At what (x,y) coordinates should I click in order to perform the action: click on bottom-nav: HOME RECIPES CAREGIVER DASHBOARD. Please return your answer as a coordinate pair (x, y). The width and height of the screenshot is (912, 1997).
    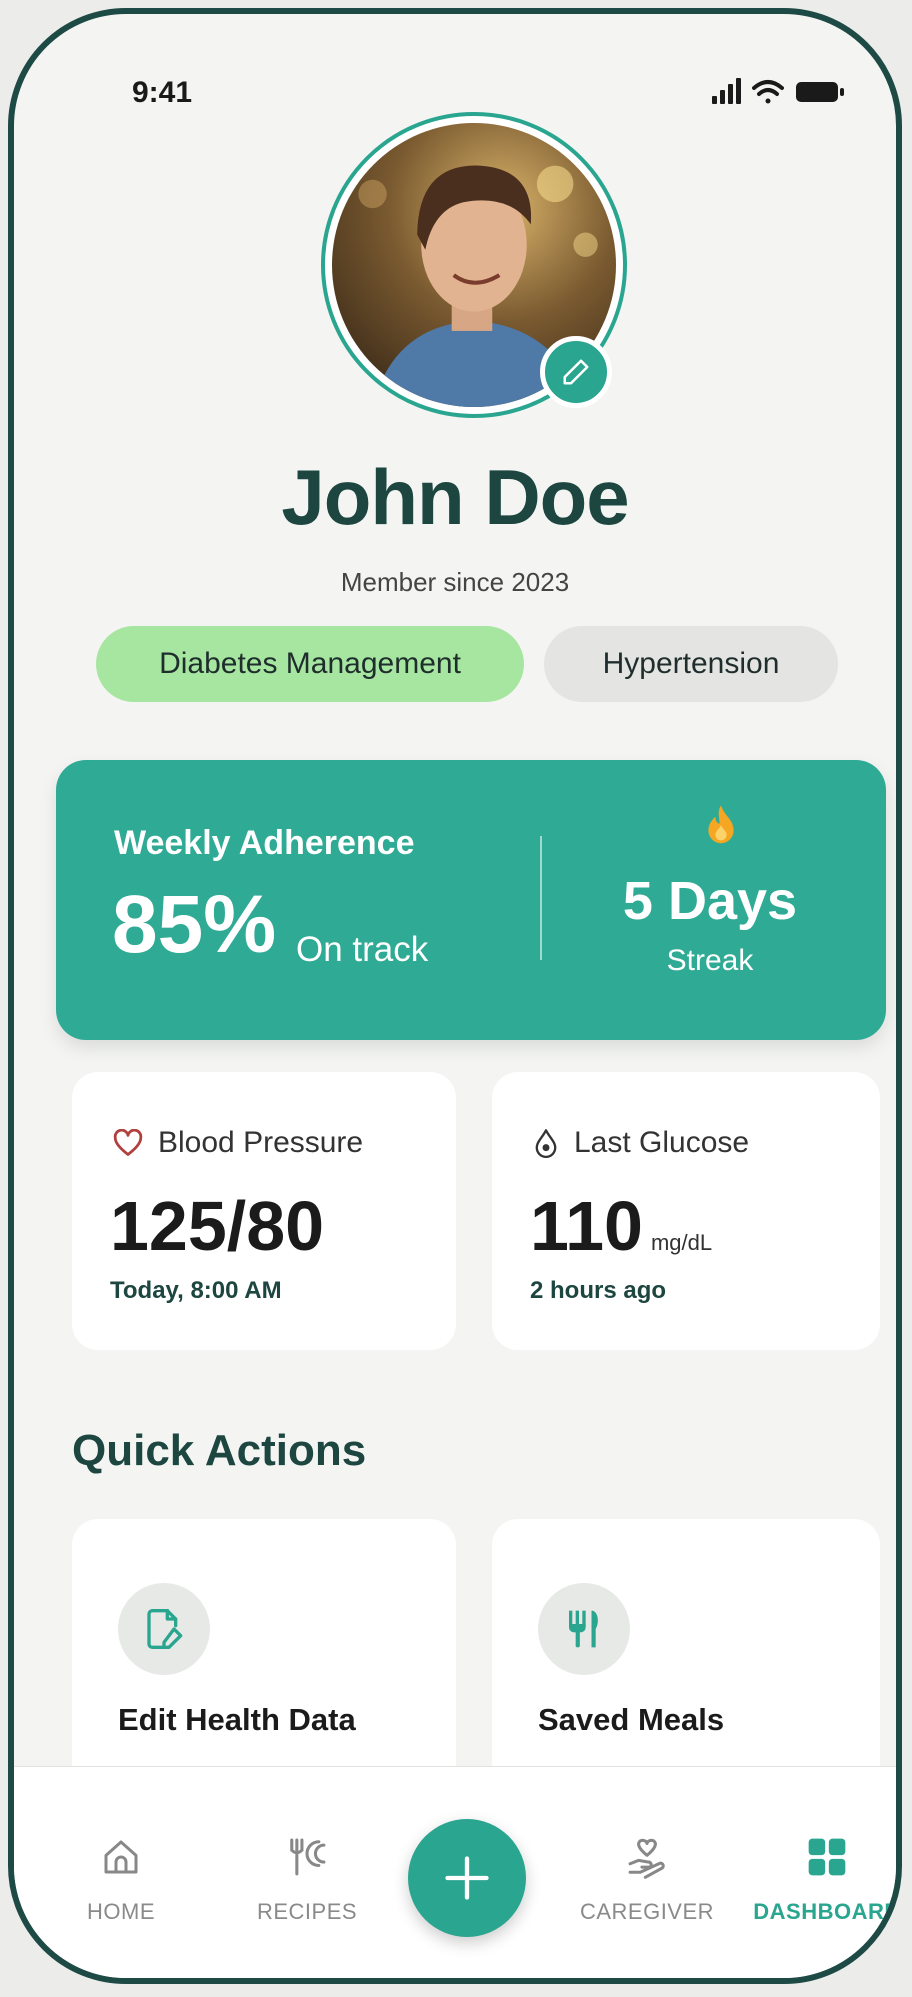
    Looking at the image, I should click on (455, 1872).